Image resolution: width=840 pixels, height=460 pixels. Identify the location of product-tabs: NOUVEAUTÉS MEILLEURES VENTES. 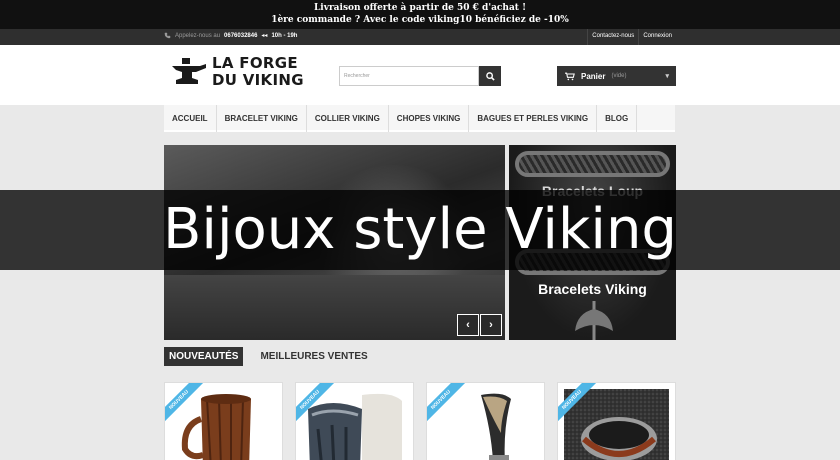
(268, 356).